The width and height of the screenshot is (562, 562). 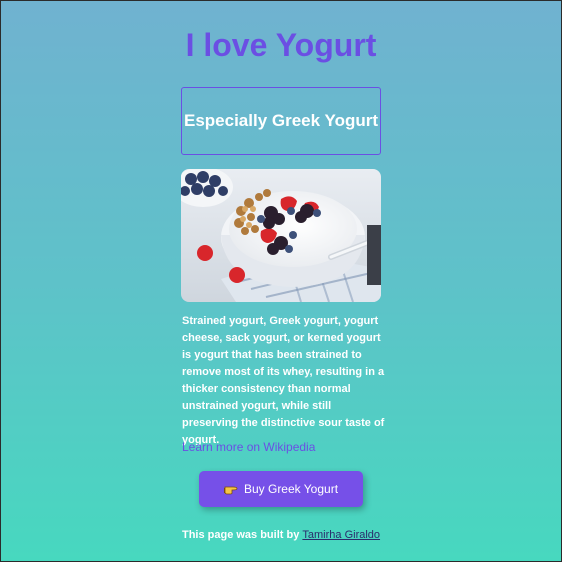 I want to click on buy-button-label: Buy Greek Yogurt, so click(x=291, y=489).